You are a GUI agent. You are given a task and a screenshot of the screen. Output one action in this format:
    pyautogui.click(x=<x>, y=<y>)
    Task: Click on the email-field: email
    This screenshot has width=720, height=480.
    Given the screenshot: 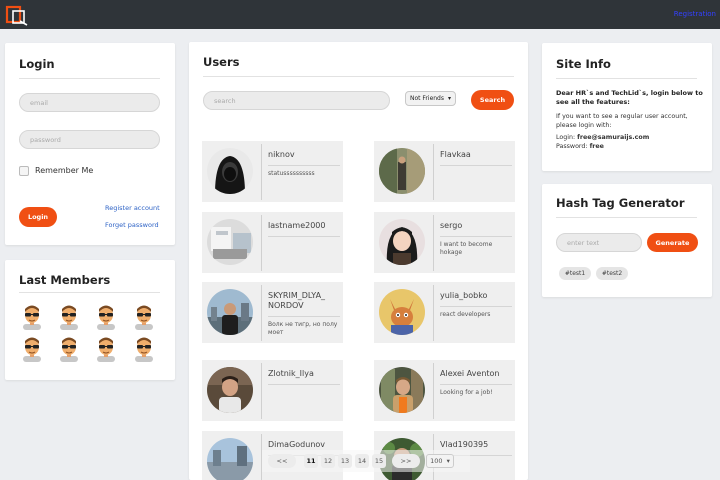 What is the action you would take?
    pyautogui.click(x=89, y=102)
    